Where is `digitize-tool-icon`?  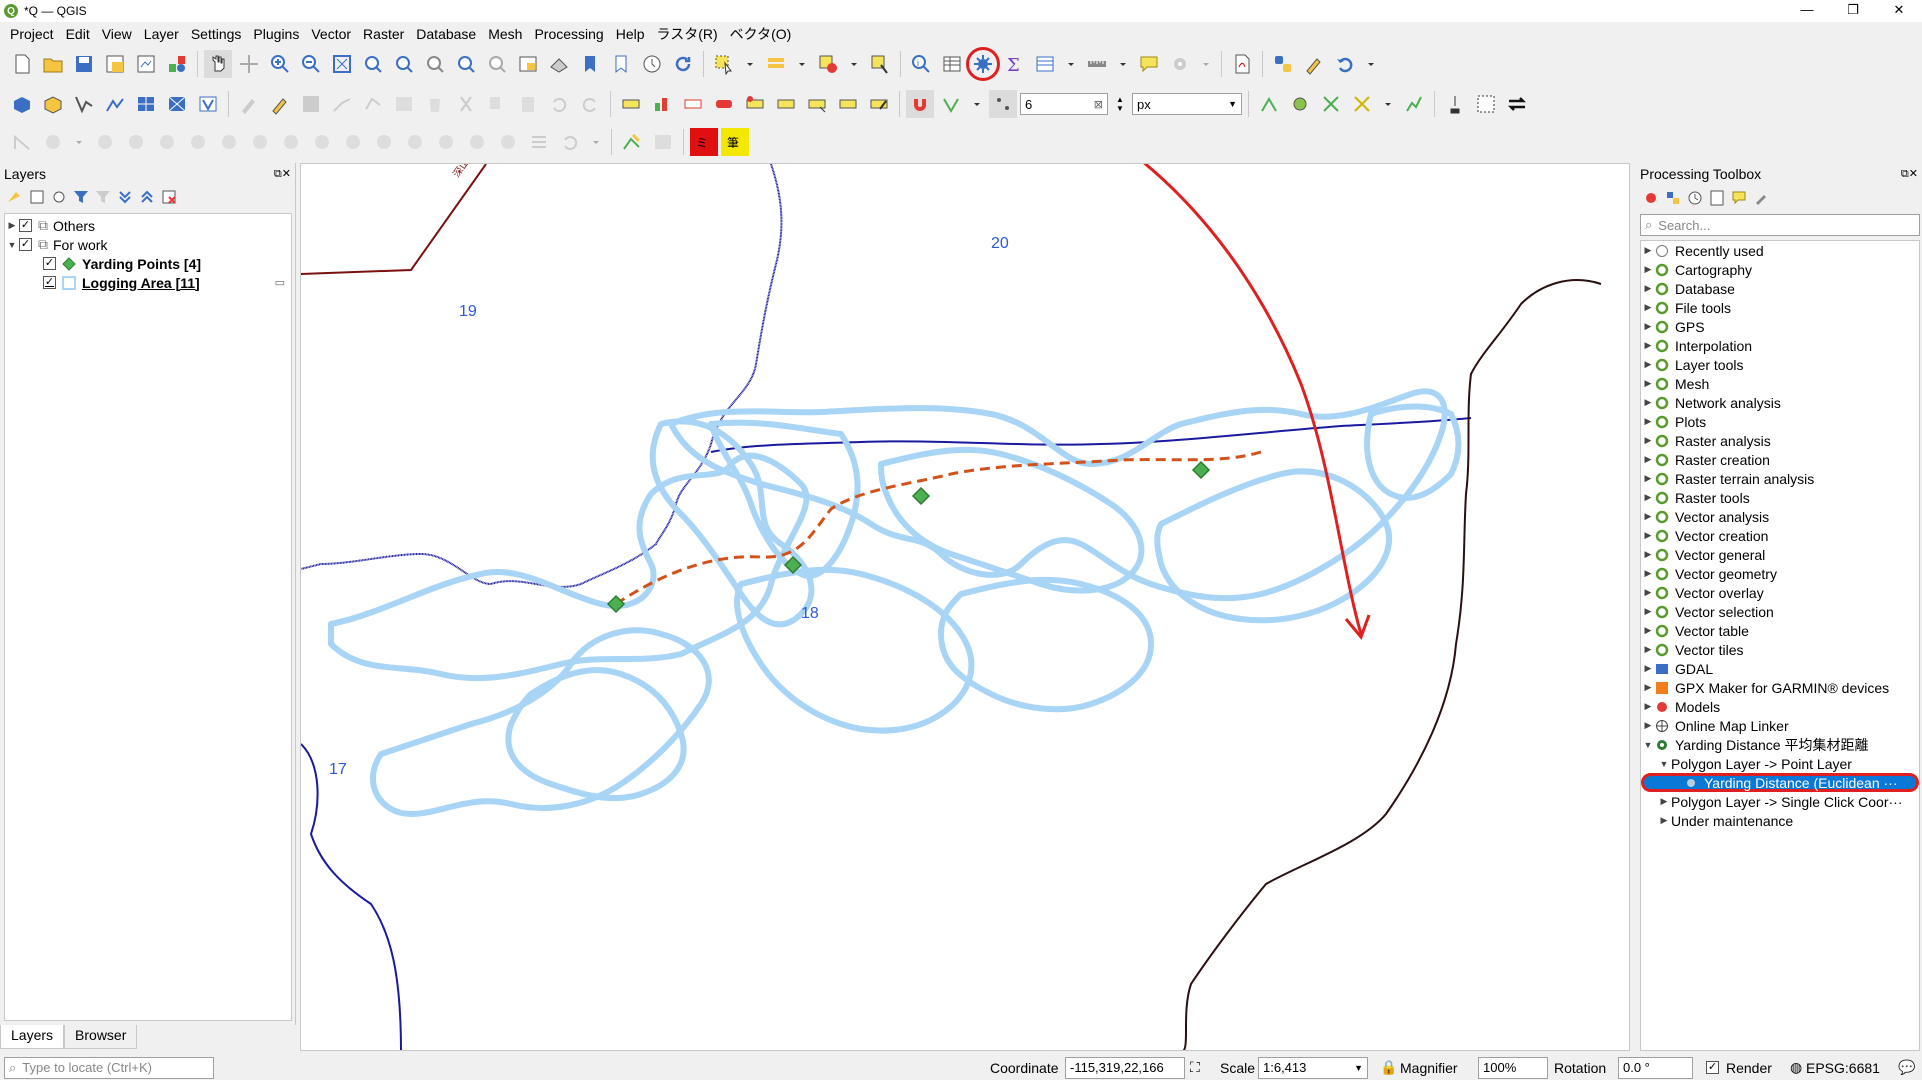 digitize-tool-icon is located at coordinates (1314, 64).